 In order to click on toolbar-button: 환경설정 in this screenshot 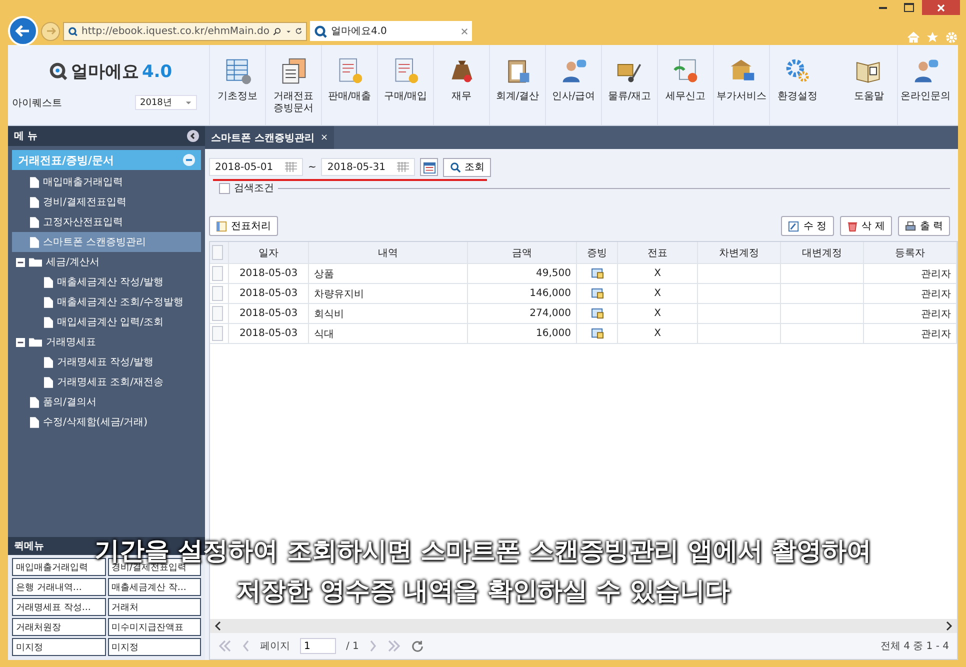, I will do `click(797, 85)`.